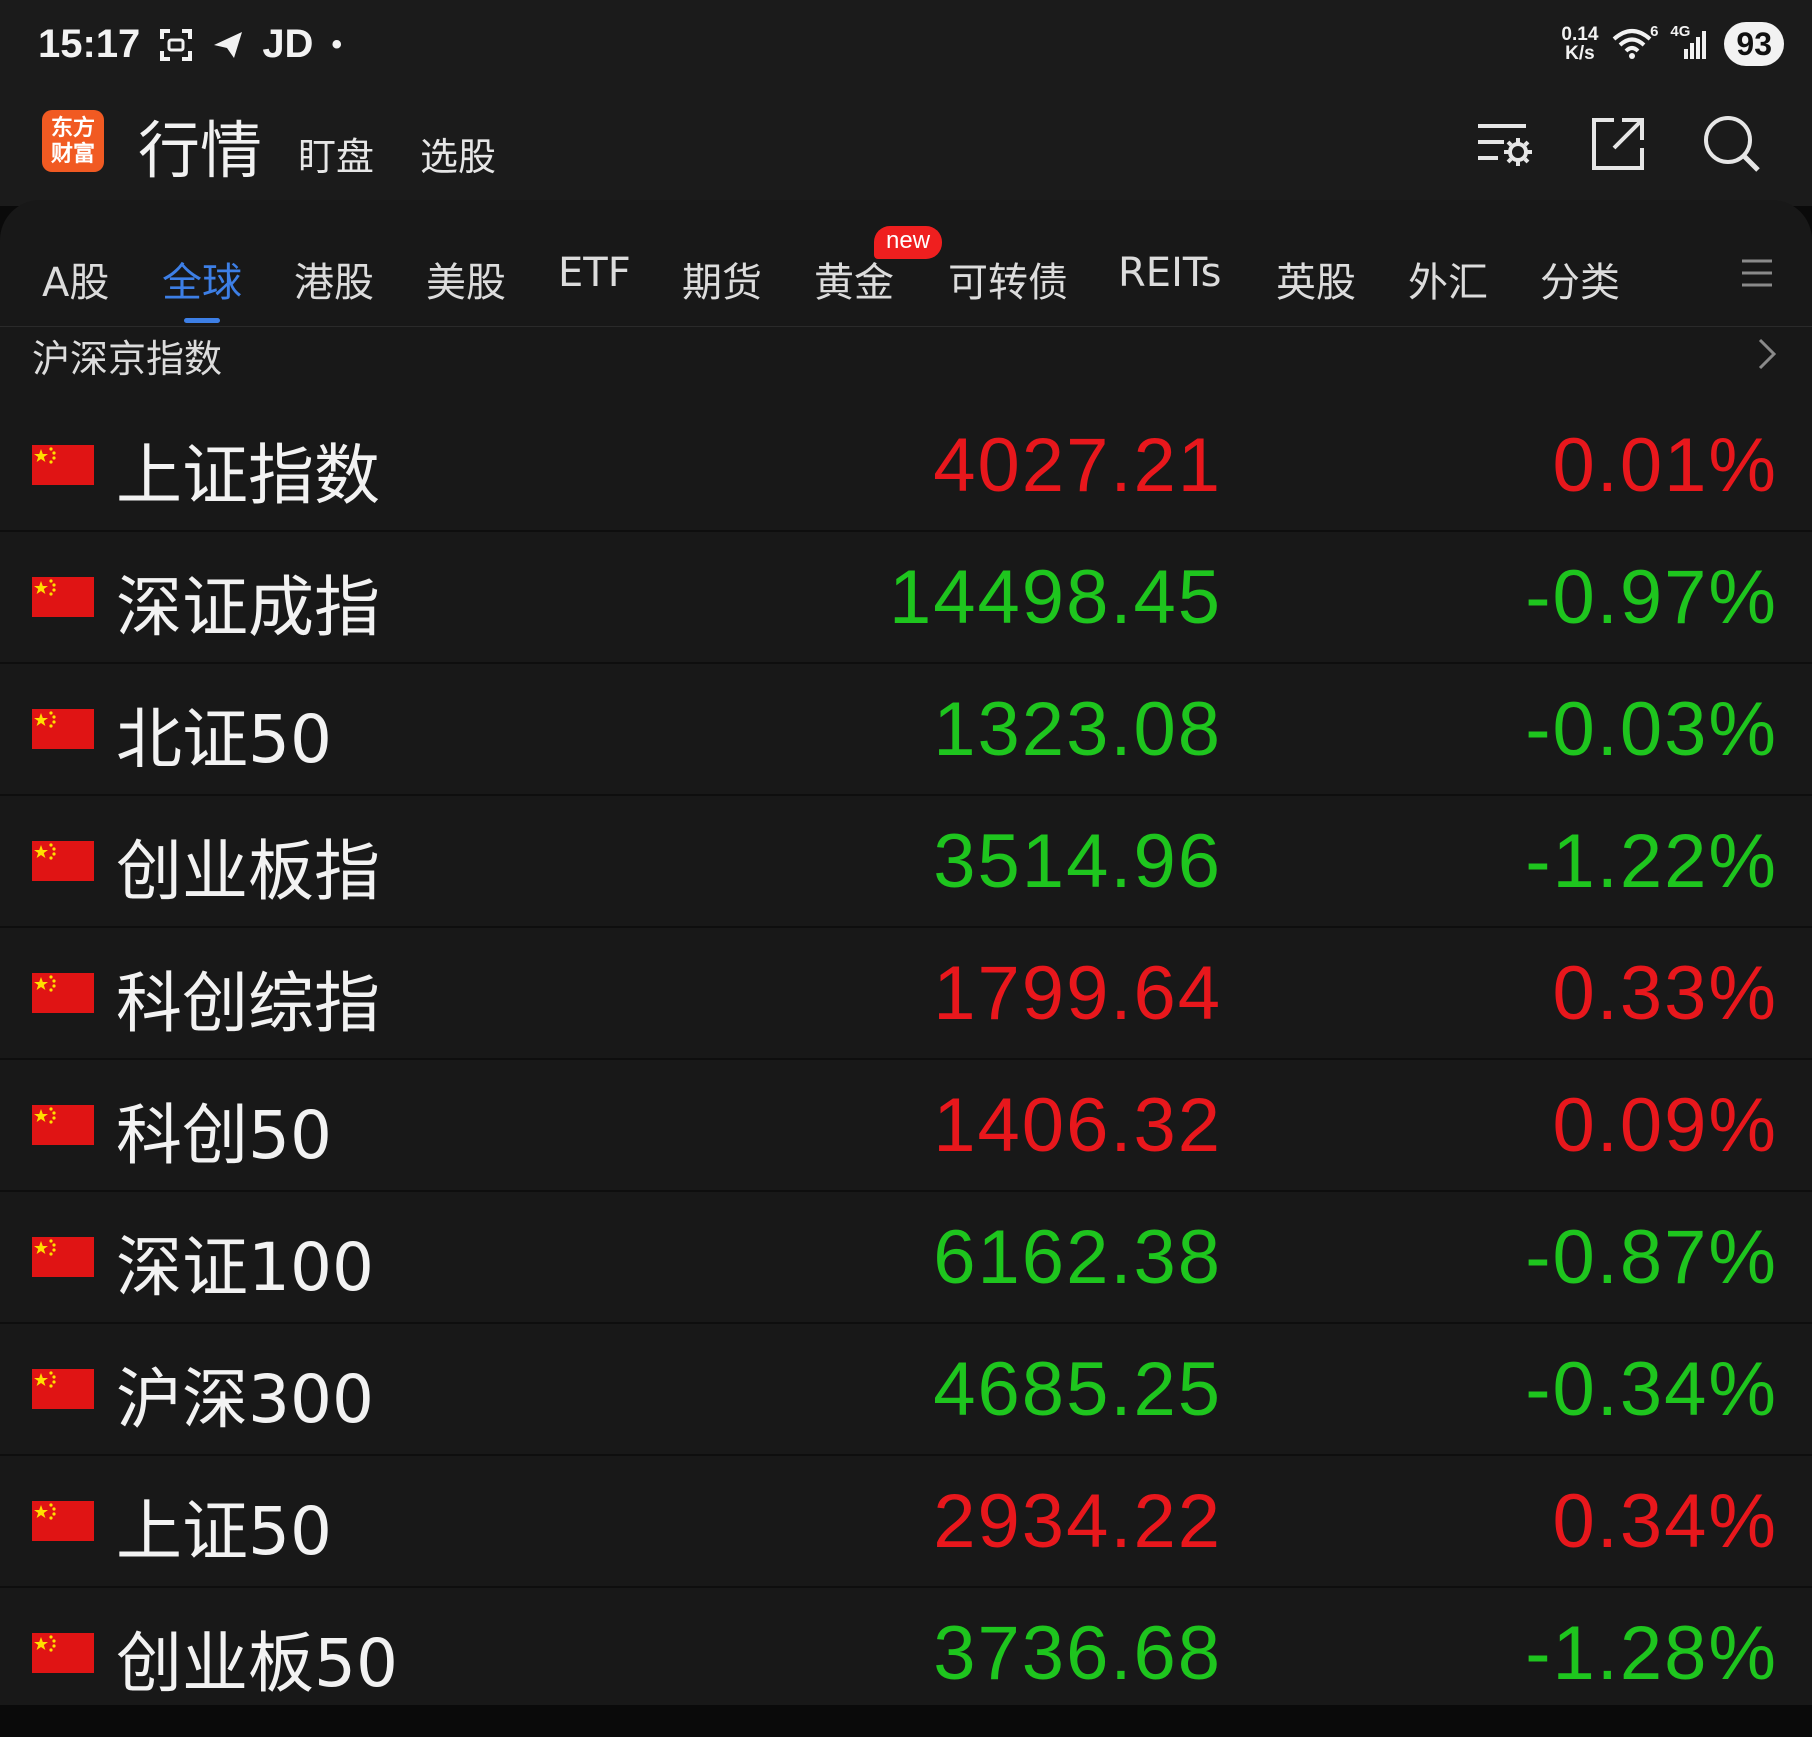 This screenshot has width=1812, height=1737. I want to click on app-header: 东方 财富 行情 盯盘 选股, so click(906, 151).